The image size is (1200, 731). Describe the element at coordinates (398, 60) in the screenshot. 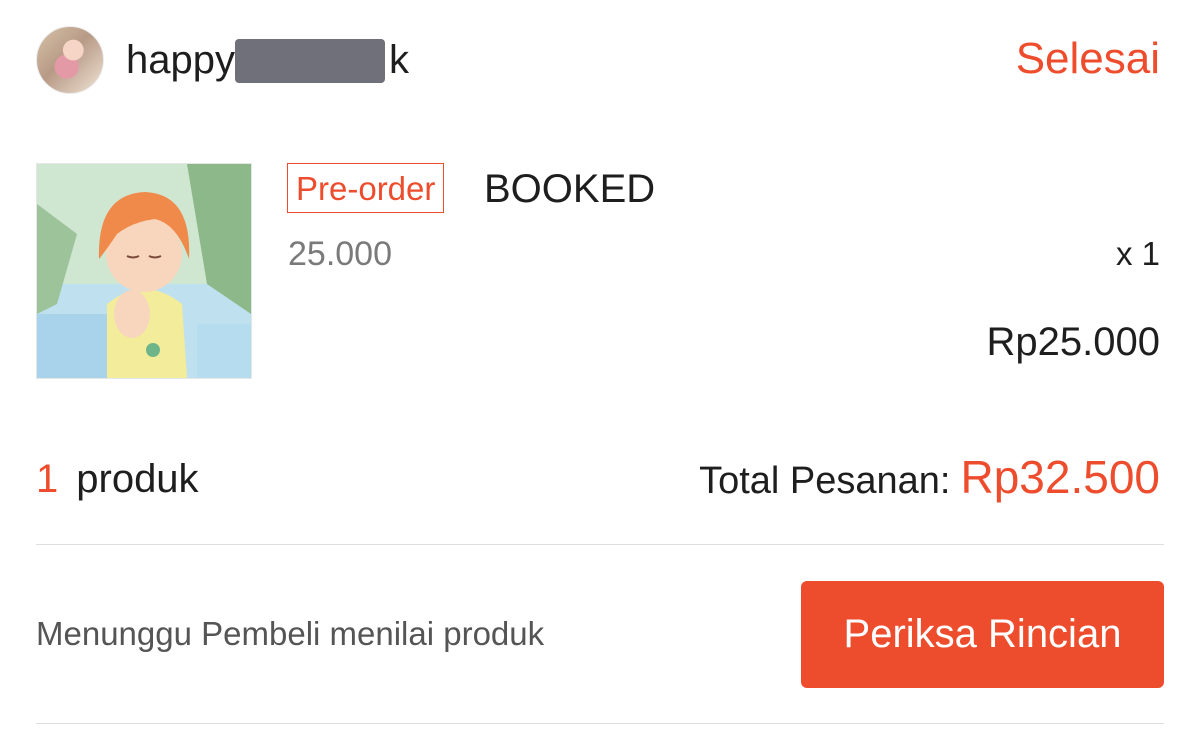

I see `username-end: k` at that location.